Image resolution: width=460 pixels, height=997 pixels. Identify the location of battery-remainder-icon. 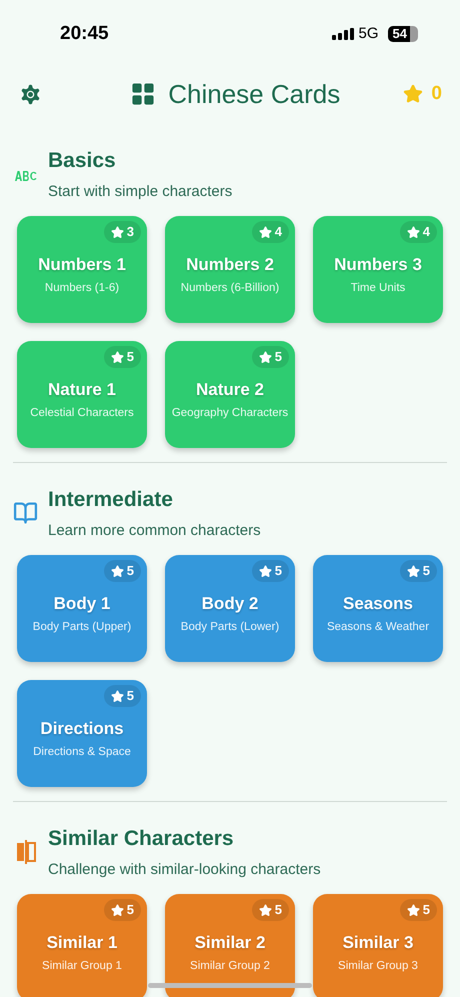
(414, 34).